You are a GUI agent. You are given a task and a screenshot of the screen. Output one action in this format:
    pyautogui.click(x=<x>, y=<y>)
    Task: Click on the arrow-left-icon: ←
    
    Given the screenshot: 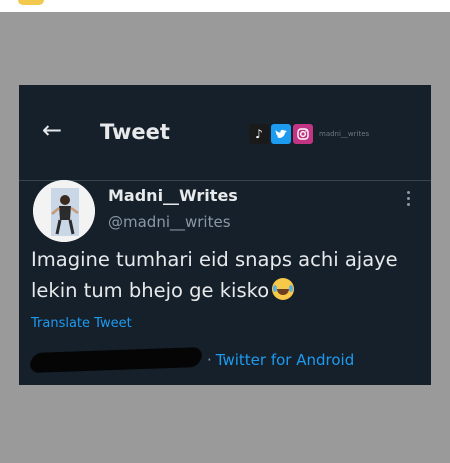 What is the action you would take?
    pyautogui.click(x=52, y=130)
    